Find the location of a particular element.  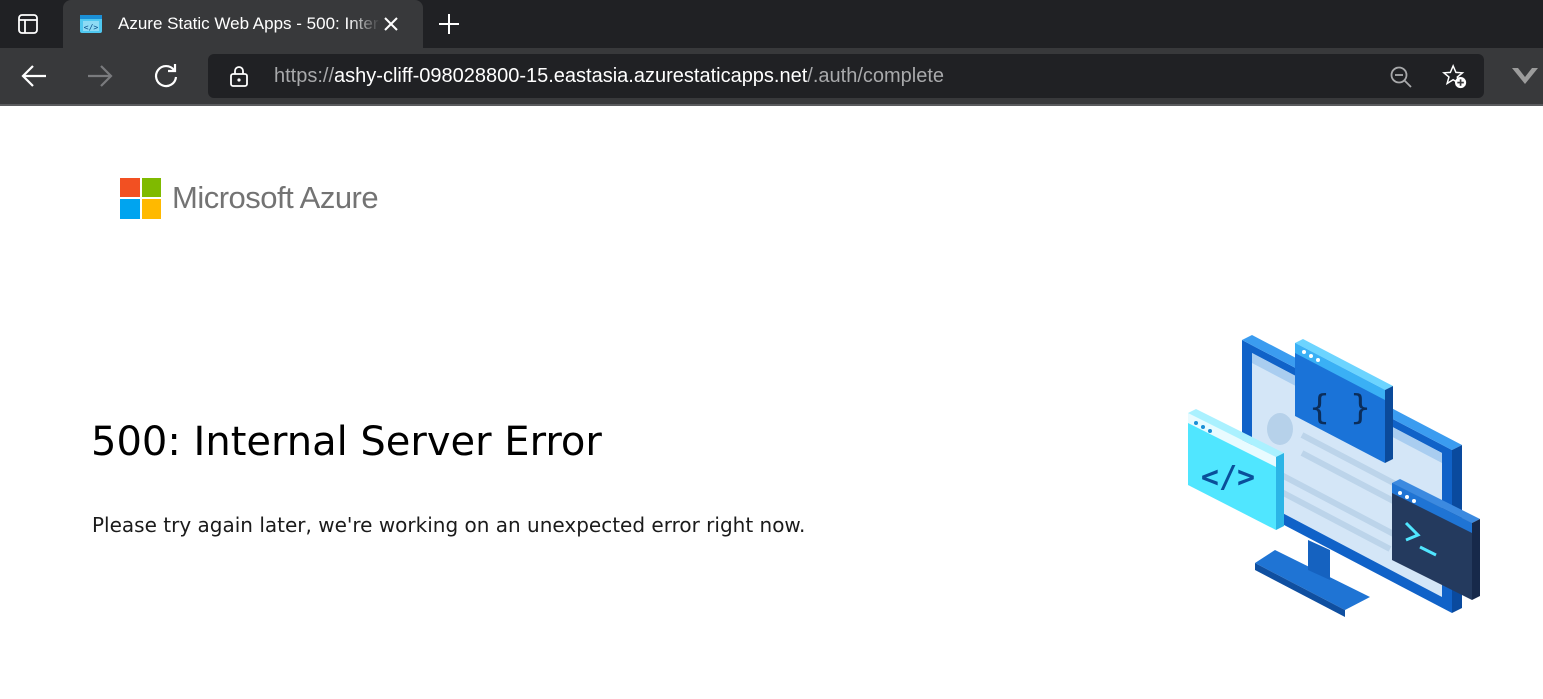

microsoft-logo-icon is located at coordinates (140, 198).